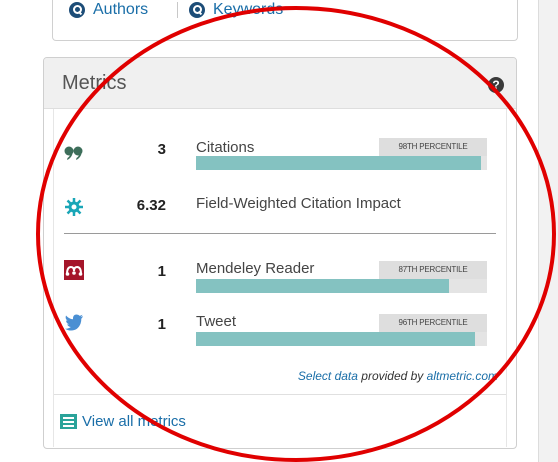  I want to click on fwci-value: 6.32, so click(151, 205).